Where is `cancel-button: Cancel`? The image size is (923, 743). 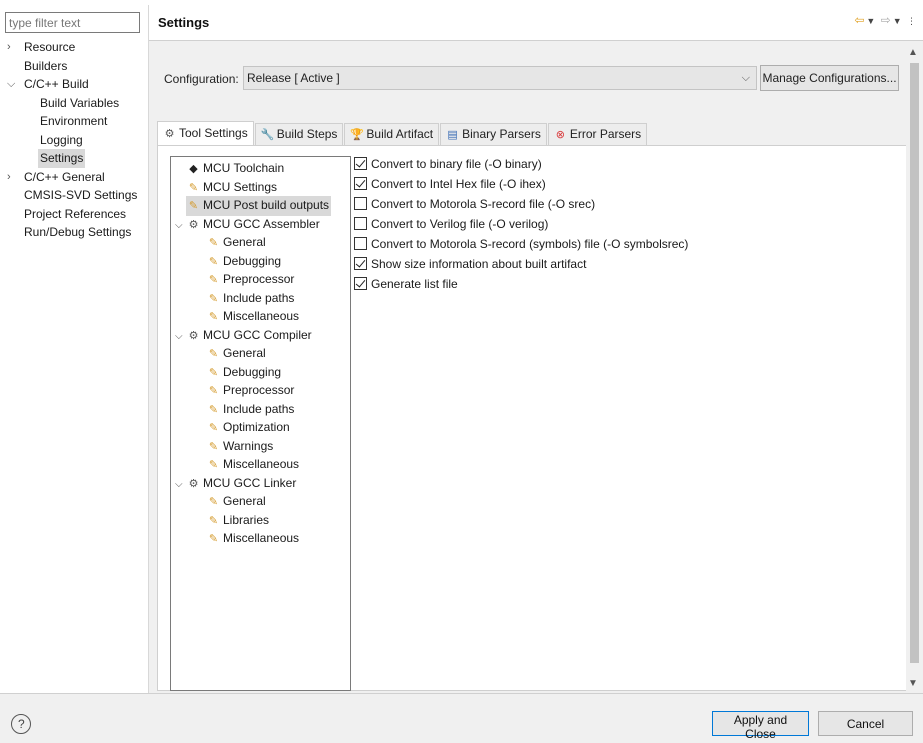 cancel-button: Cancel is located at coordinates (865, 723).